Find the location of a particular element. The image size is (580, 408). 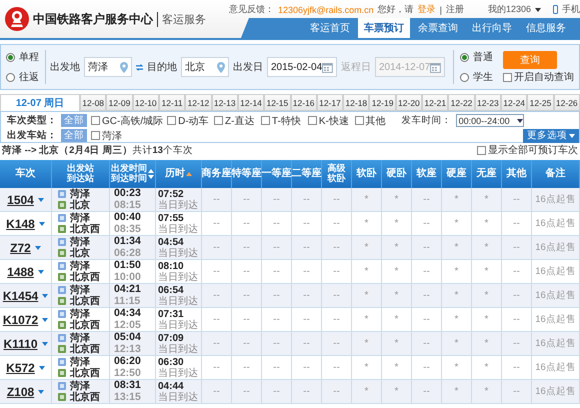

mobile-link: 手机 is located at coordinates (571, 9).